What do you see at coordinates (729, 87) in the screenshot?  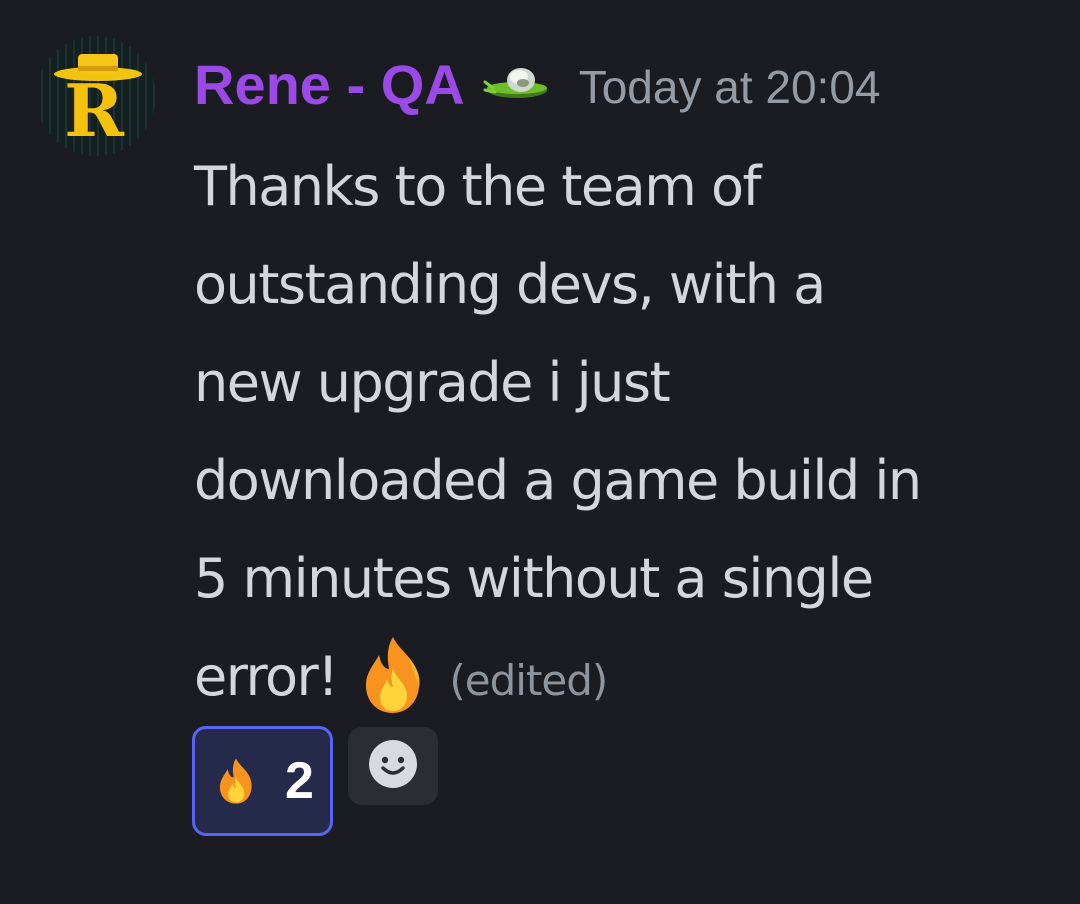 I see `message-timestamp: Today at 20:04` at bounding box center [729, 87].